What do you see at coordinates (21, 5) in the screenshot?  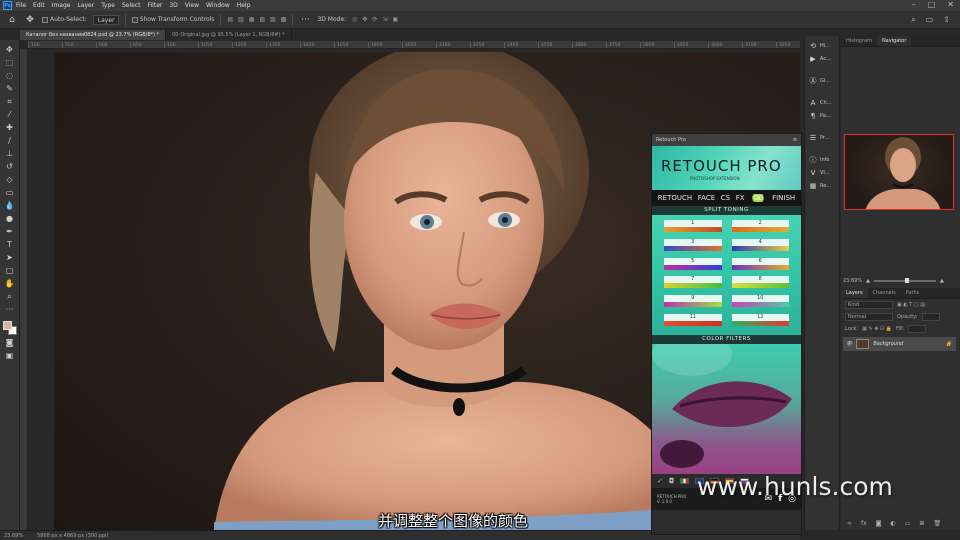 I see `menu-file: File` at bounding box center [21, 5].